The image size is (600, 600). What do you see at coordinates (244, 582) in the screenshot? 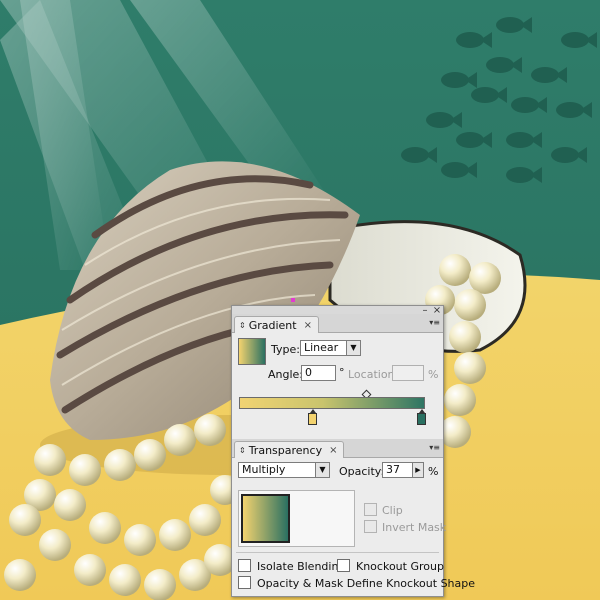
I see `opacity-mask-knockout-checkbox` at bounding box center [244, 582].